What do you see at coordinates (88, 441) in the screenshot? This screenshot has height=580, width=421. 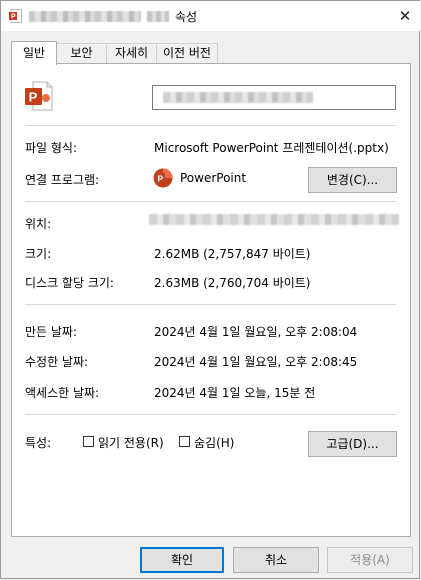 I see `readonly-checkbox` at bounding box center [88, 441].